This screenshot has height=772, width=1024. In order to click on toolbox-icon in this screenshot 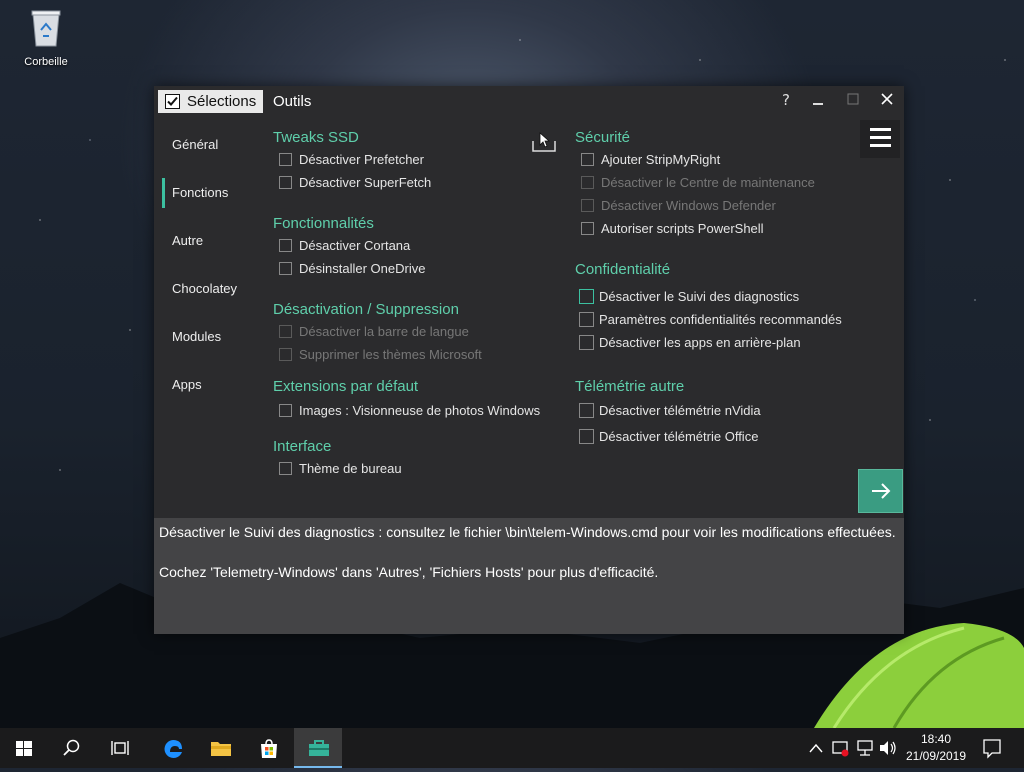, I will do `click(319, 748)`.